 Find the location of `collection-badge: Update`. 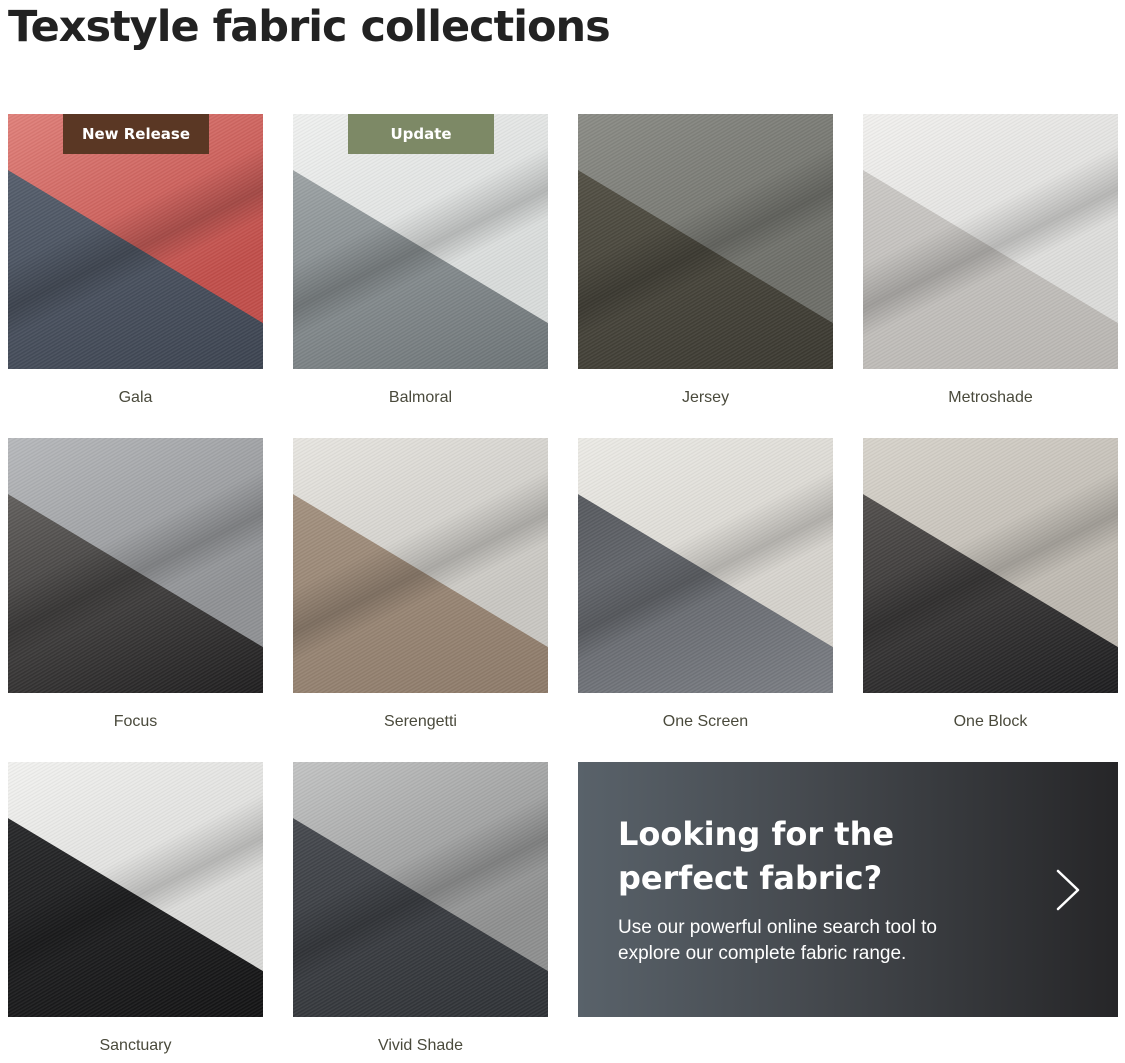

collection-badge: Update is located at coordinates (421, 134).